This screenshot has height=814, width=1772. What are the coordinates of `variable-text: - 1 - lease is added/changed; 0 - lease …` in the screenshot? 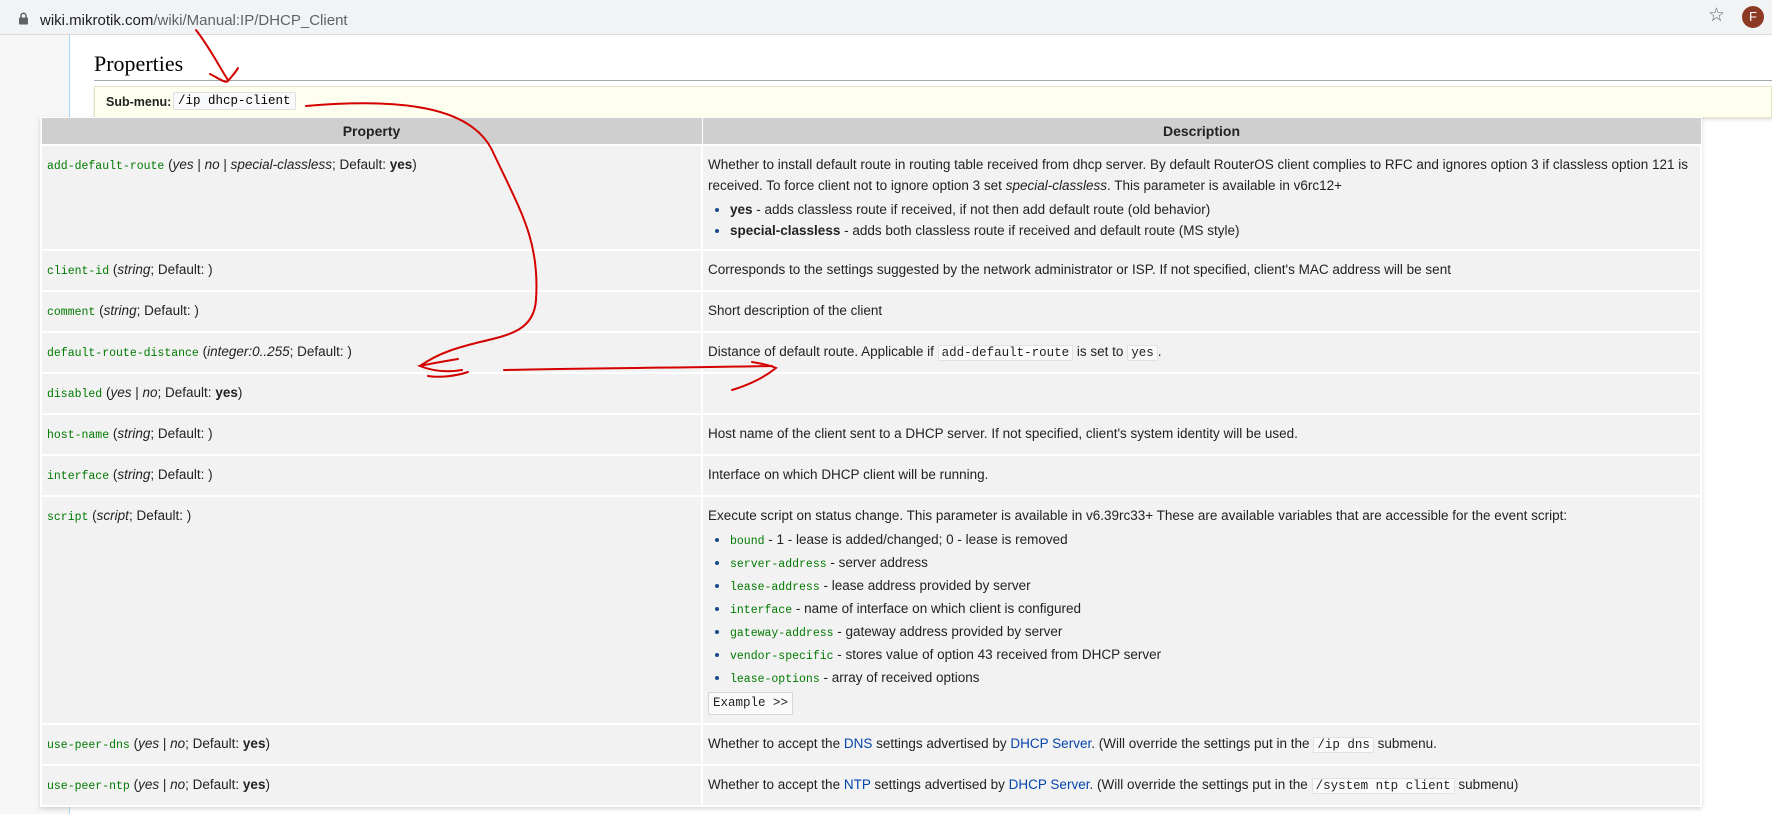 It's located at (916, 539).